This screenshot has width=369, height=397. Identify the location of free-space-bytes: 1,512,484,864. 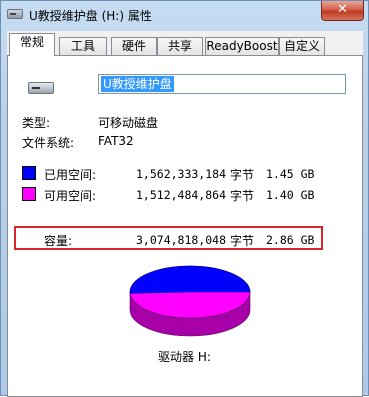
(181, 195).